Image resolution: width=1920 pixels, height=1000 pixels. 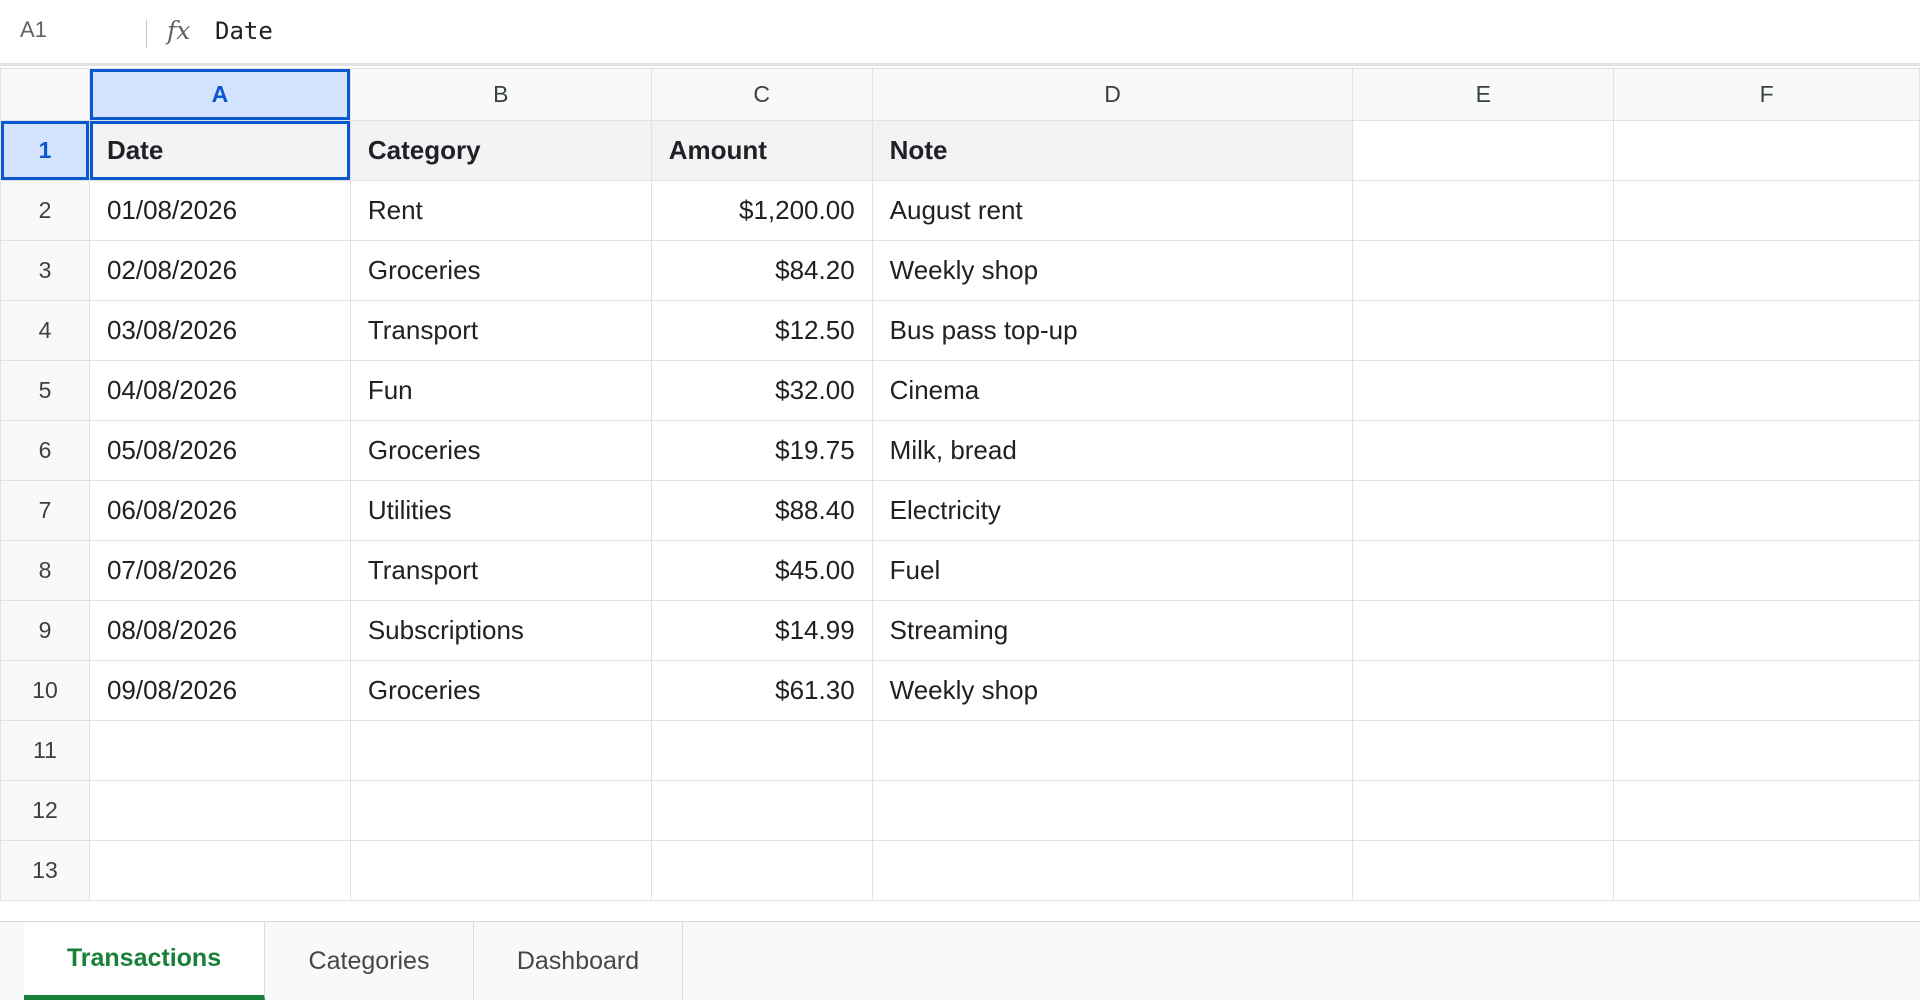 What do you see at coordinates (1766, 510) in the screenshot?
I see `cell-f7` at bounding box center [1766, 510].